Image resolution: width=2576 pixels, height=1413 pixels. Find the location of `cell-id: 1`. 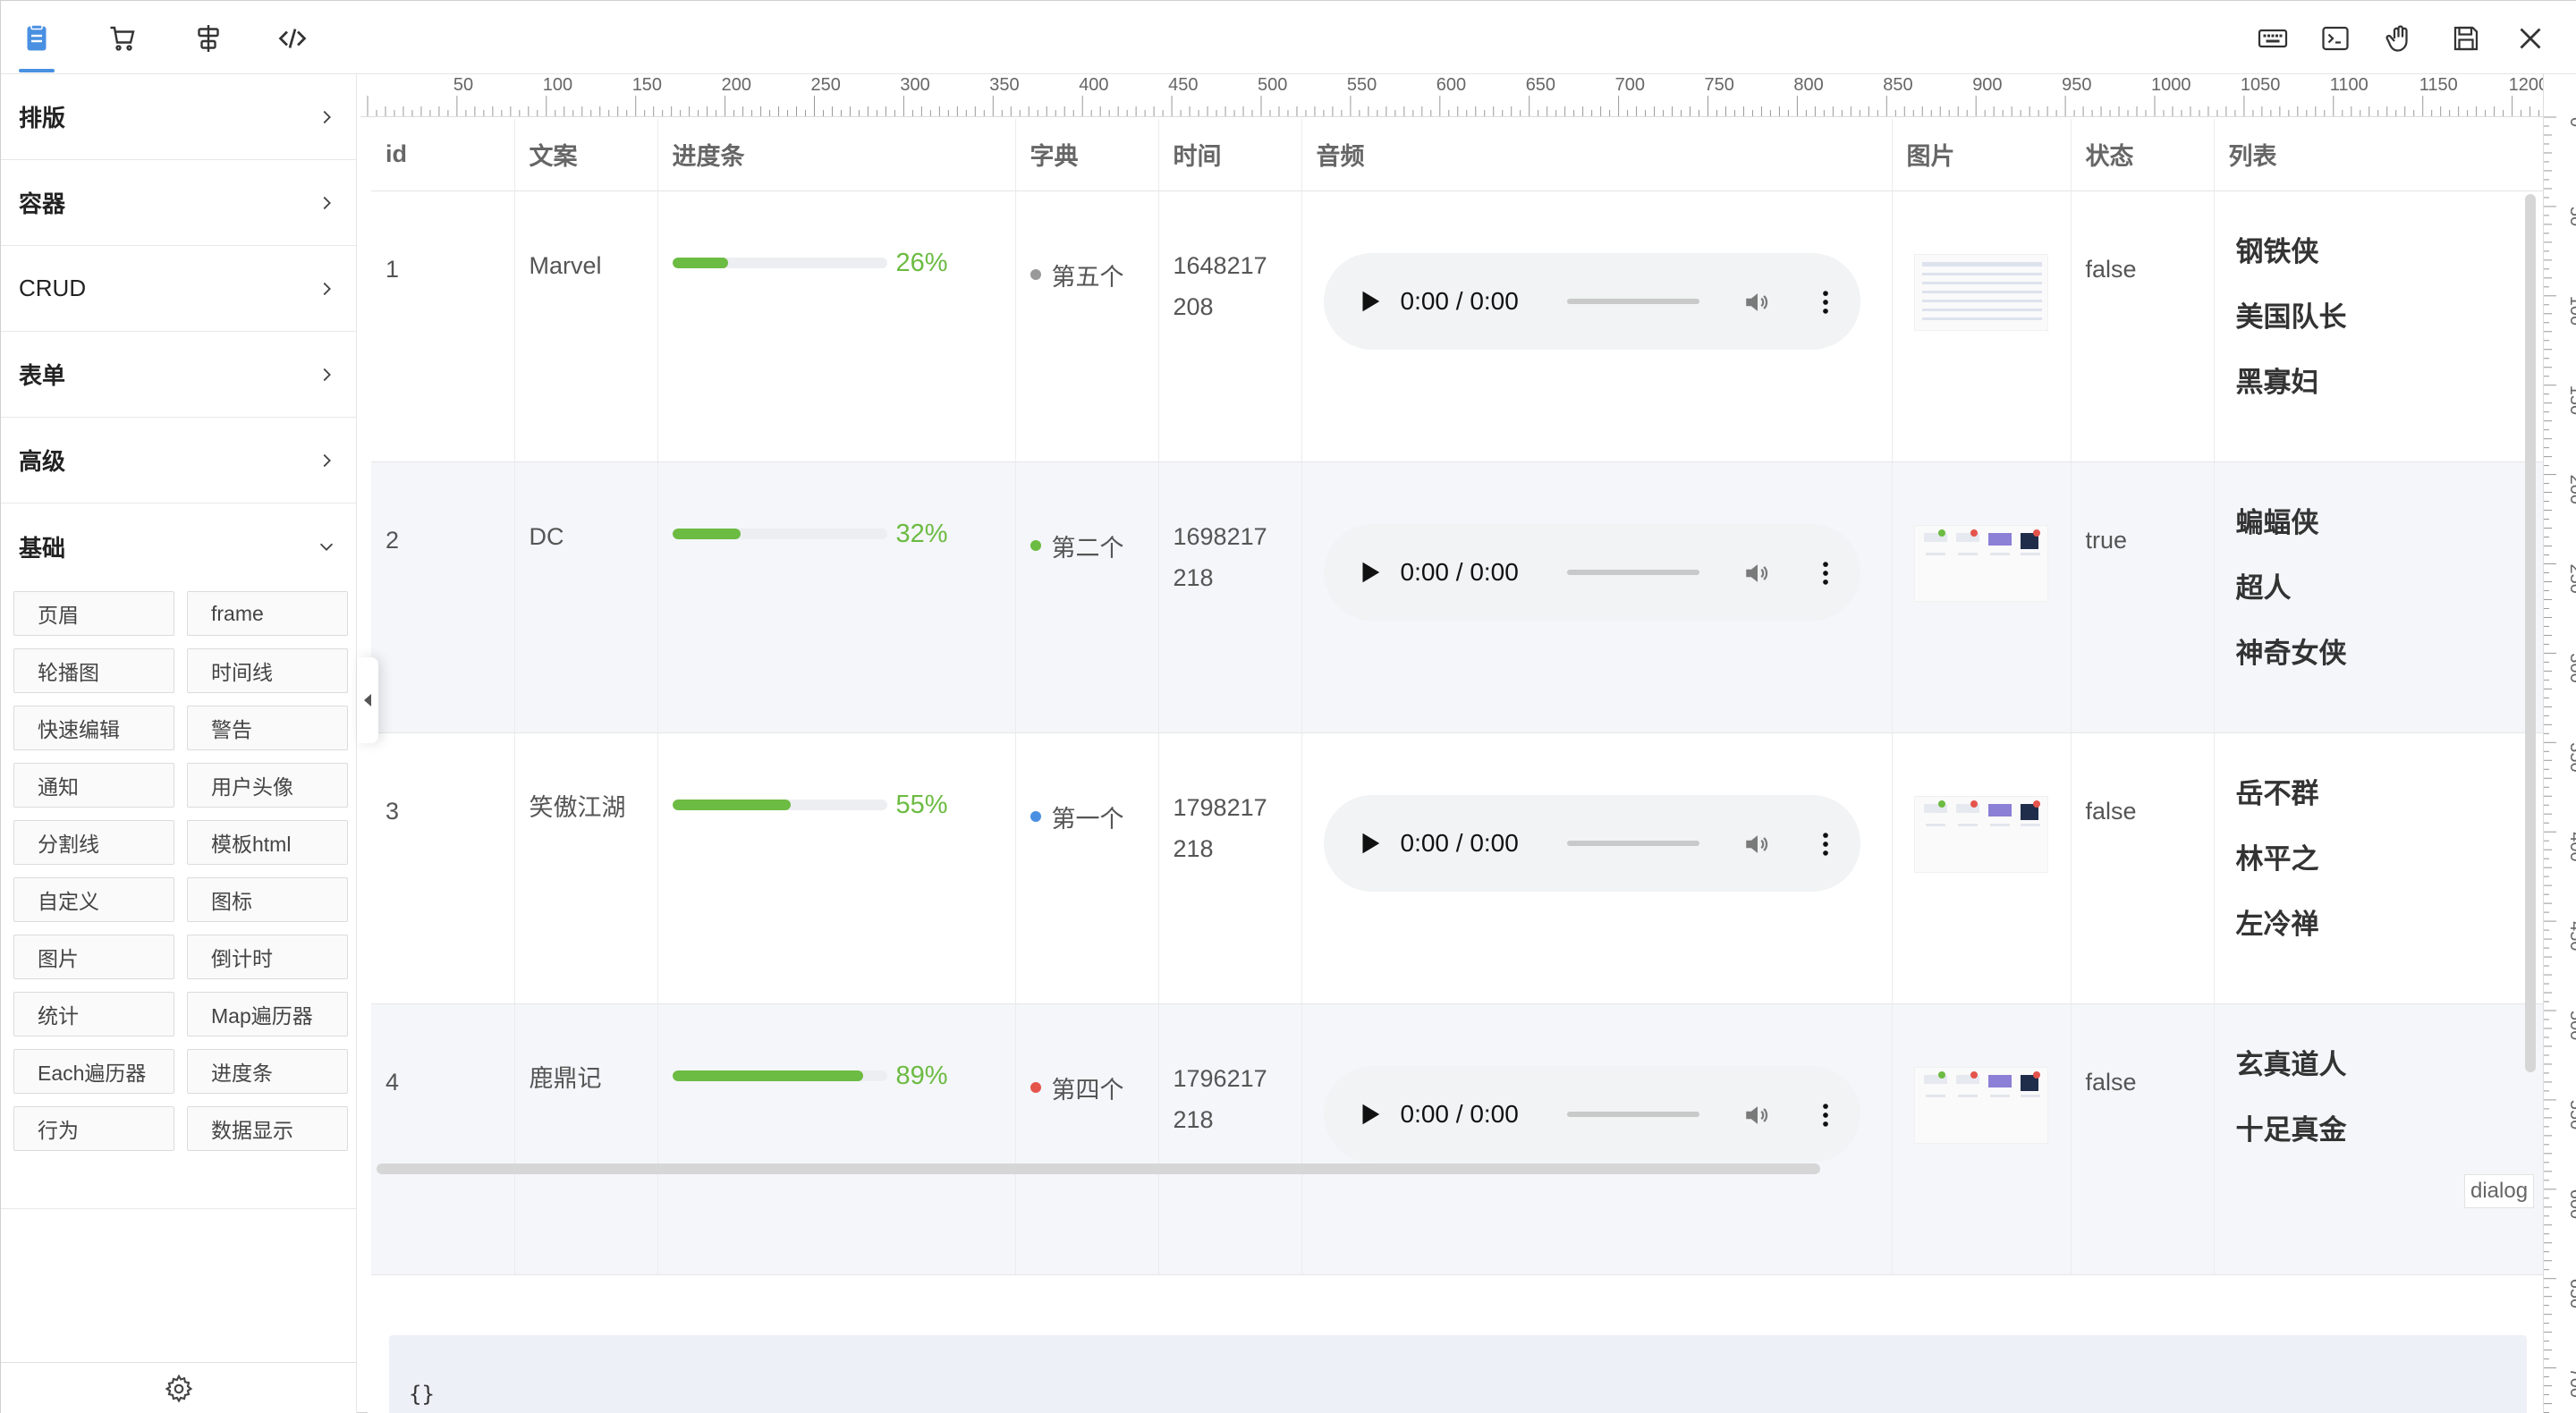

cell-id: 1 is located at coordinates (443, 326).